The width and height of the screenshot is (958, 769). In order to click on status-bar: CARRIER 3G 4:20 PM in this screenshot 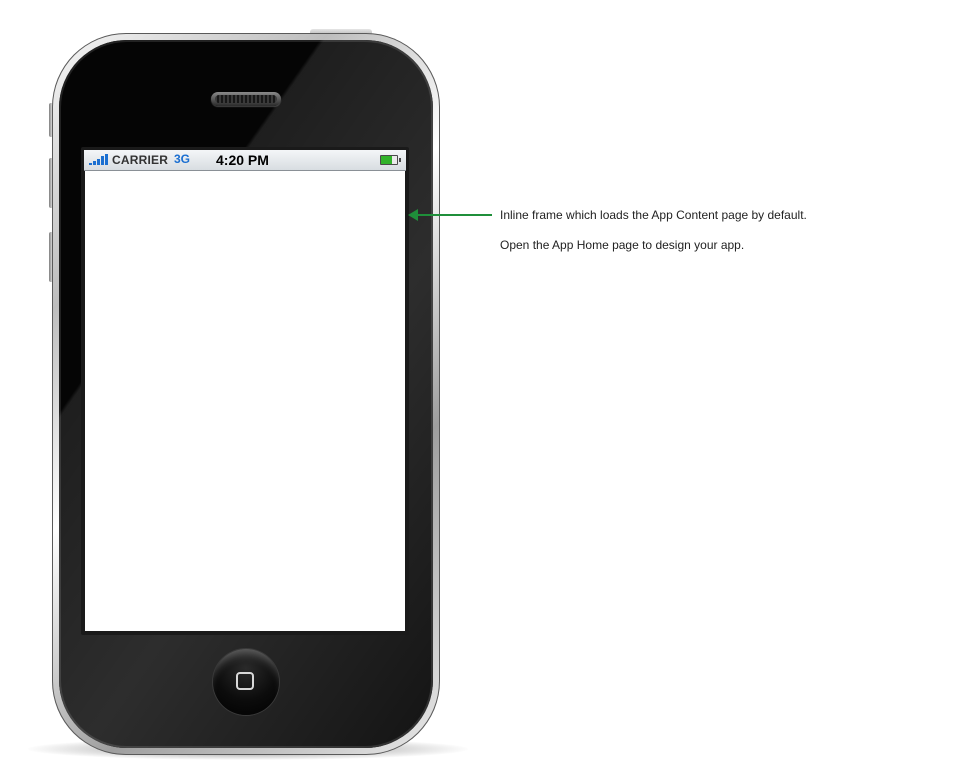, I will do `click(245, 160)`.